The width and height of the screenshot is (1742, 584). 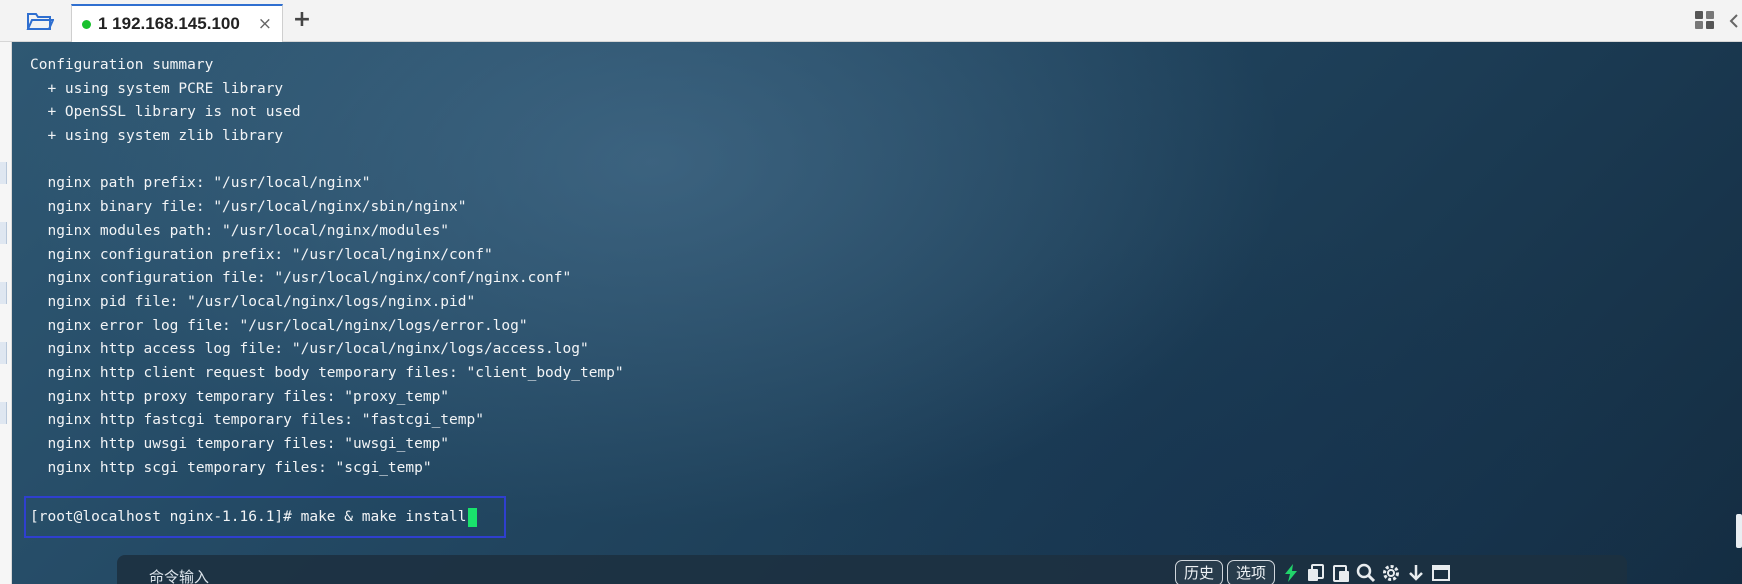 I want to click on side-panel-edge, so click(x=6, y=313).